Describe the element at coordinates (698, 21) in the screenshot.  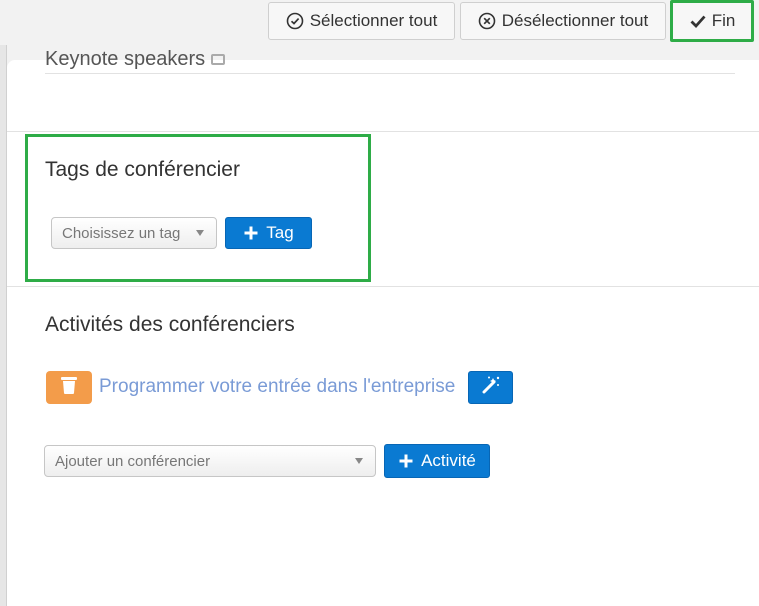
I see `checkmark-icon` at that location.